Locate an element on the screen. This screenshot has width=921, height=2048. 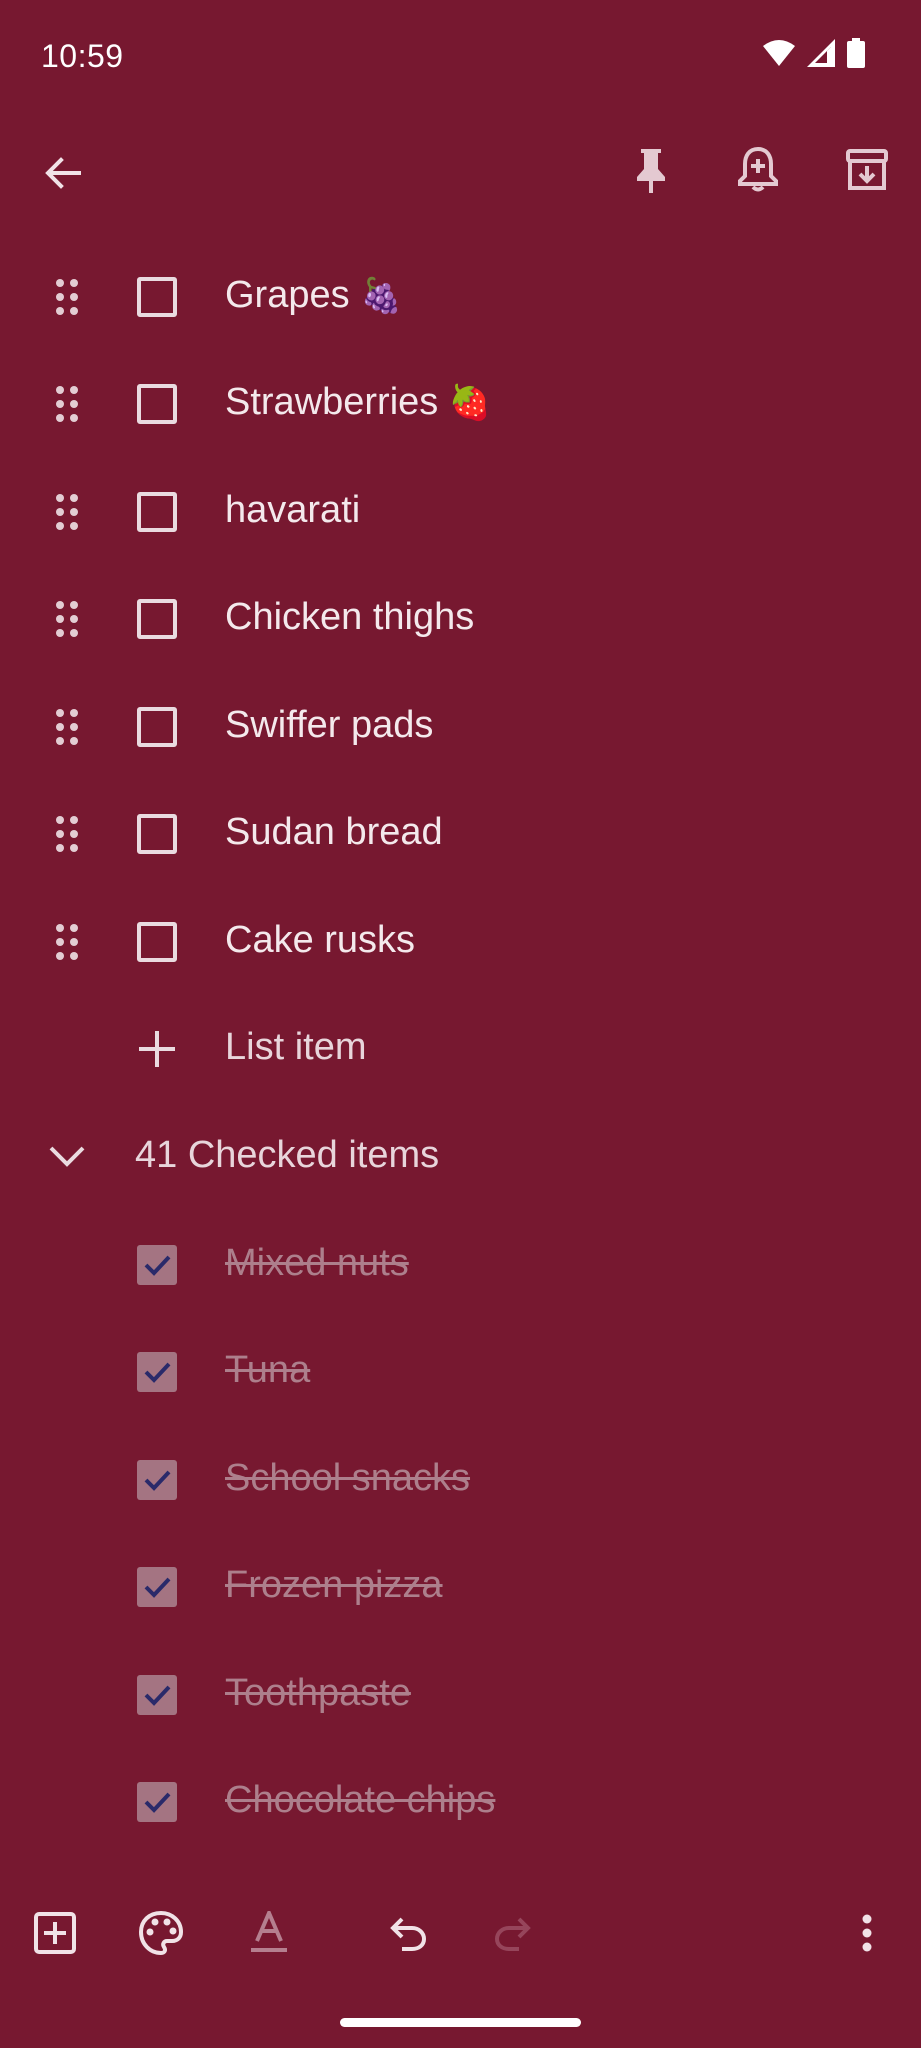
archive-button is located at coordinates (867, 169).